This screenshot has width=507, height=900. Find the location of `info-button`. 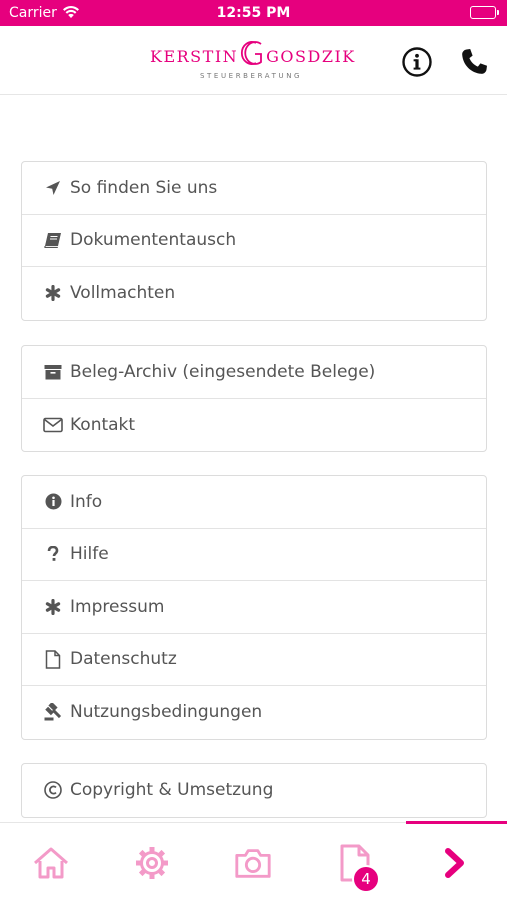

info-button is located at coordinates (417, 62).